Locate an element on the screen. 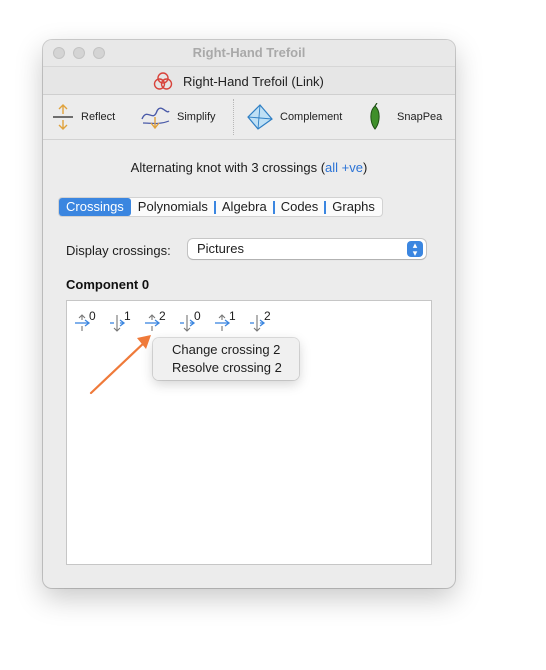 This screenshot has width=546, height=670. complement-label: Complement is located at coordinates (311, 117).